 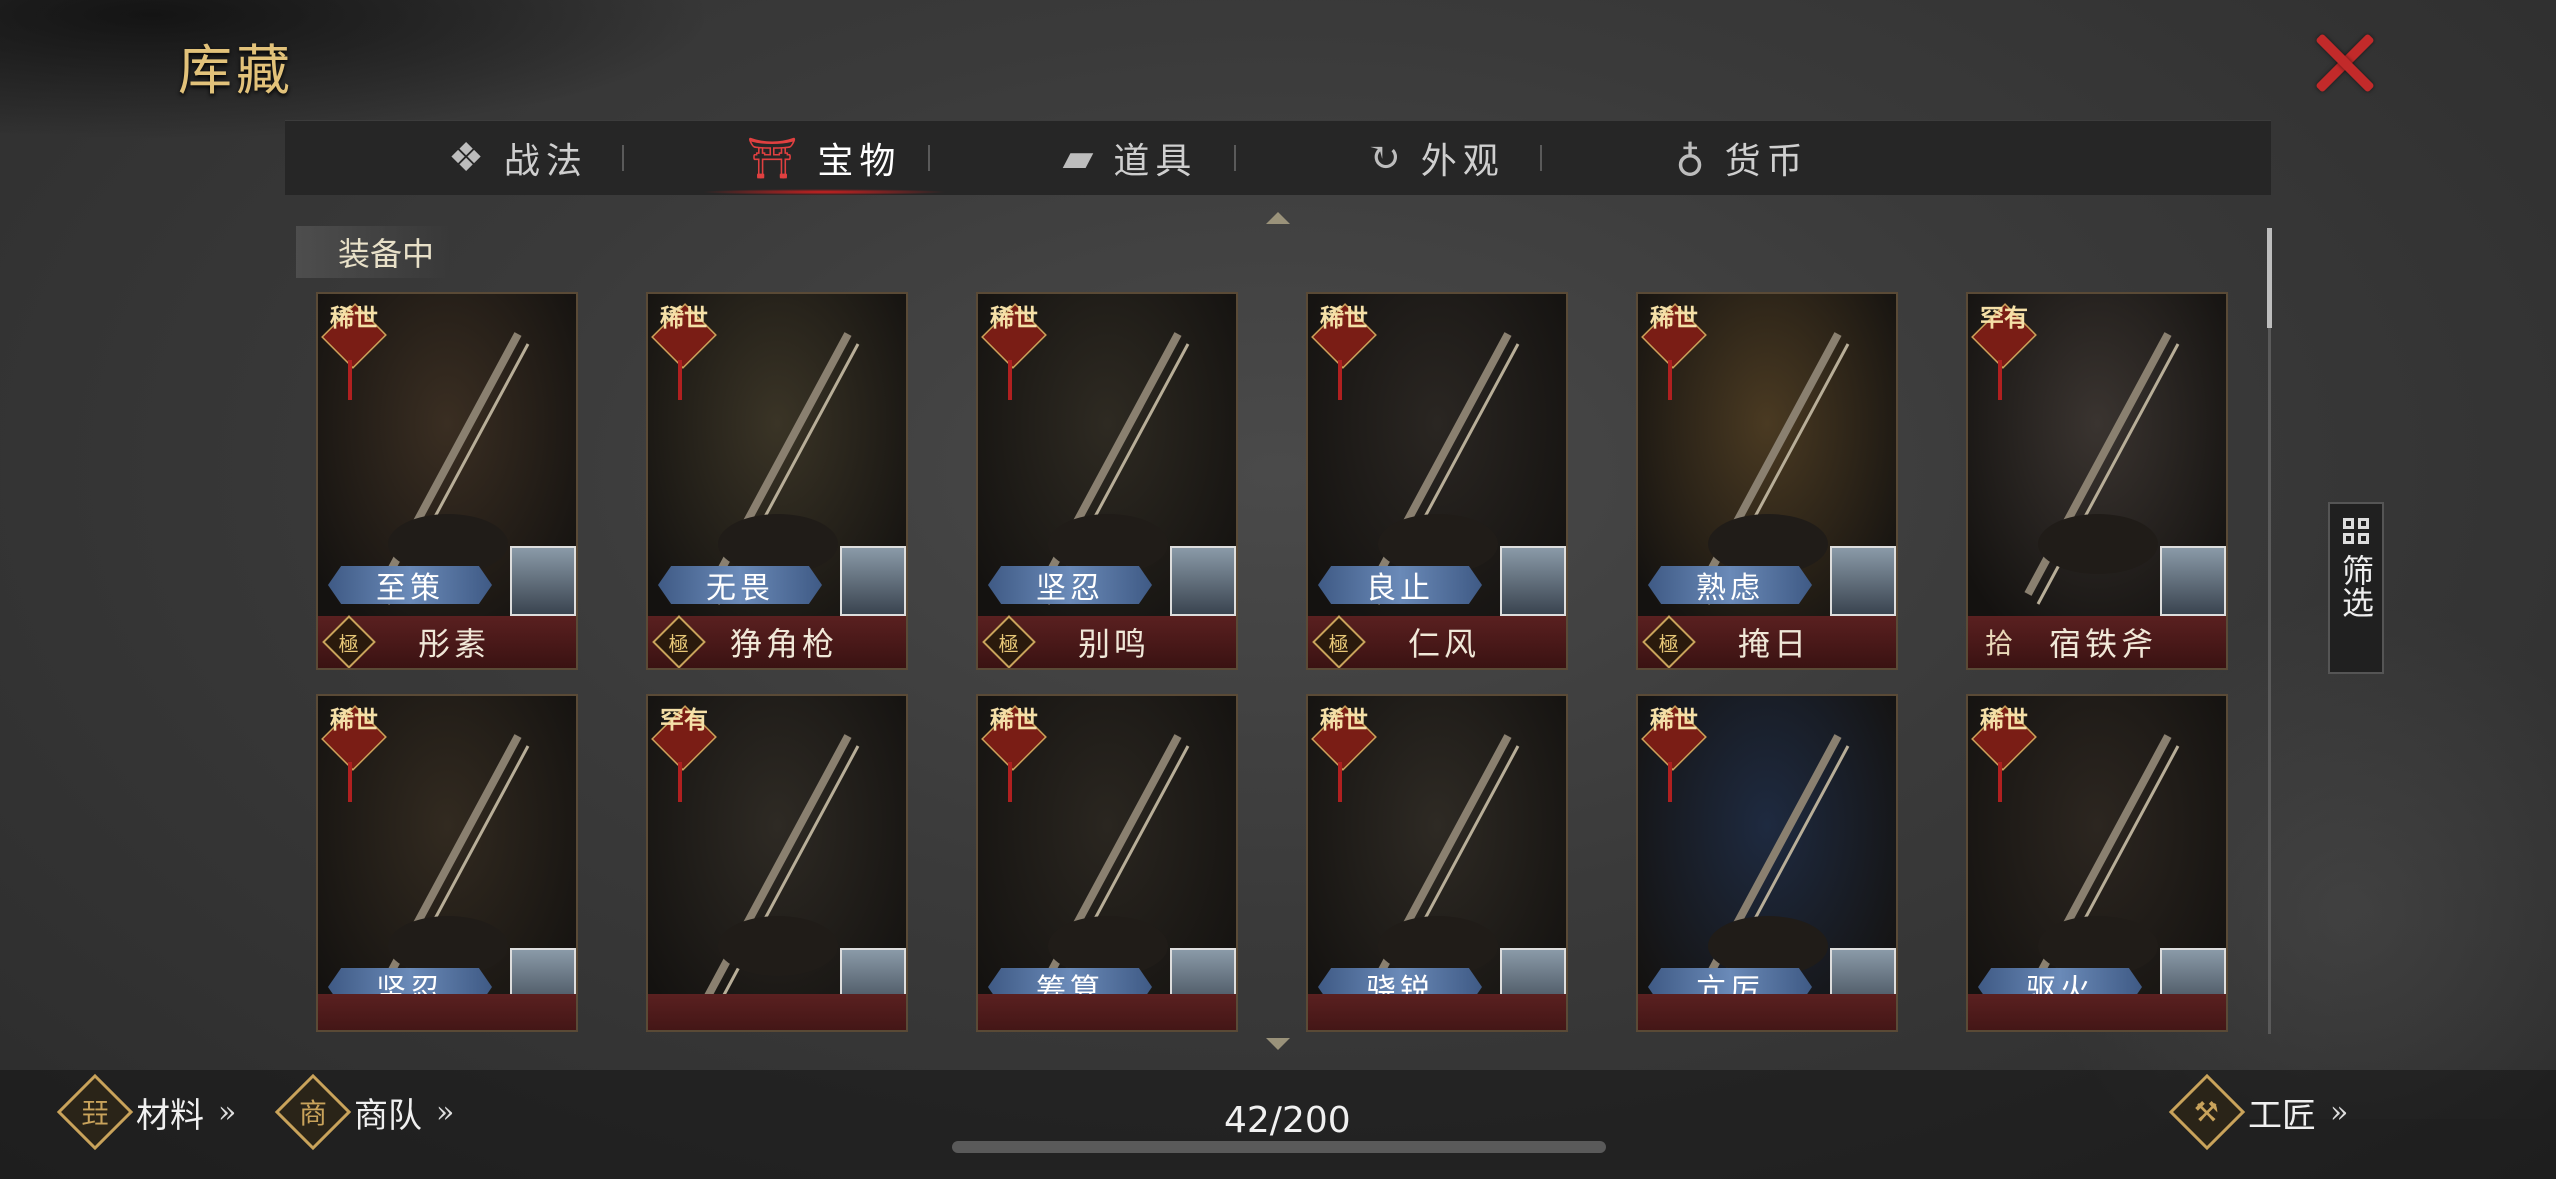 What do you see at coordinates (1693, 158) in the screenshot?
I see `money-bag-icon: ♁` at bounding box center [1693, 158].